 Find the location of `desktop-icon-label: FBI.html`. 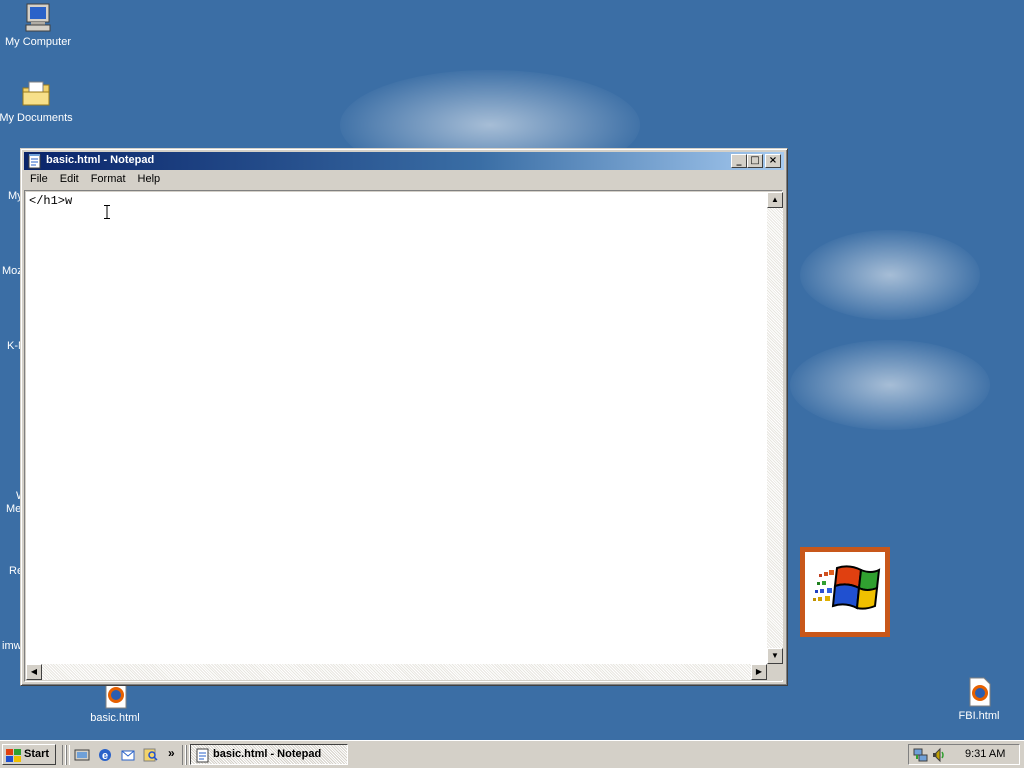

desktop-icon-label: FBI.html is located at coordinates (979, 716).